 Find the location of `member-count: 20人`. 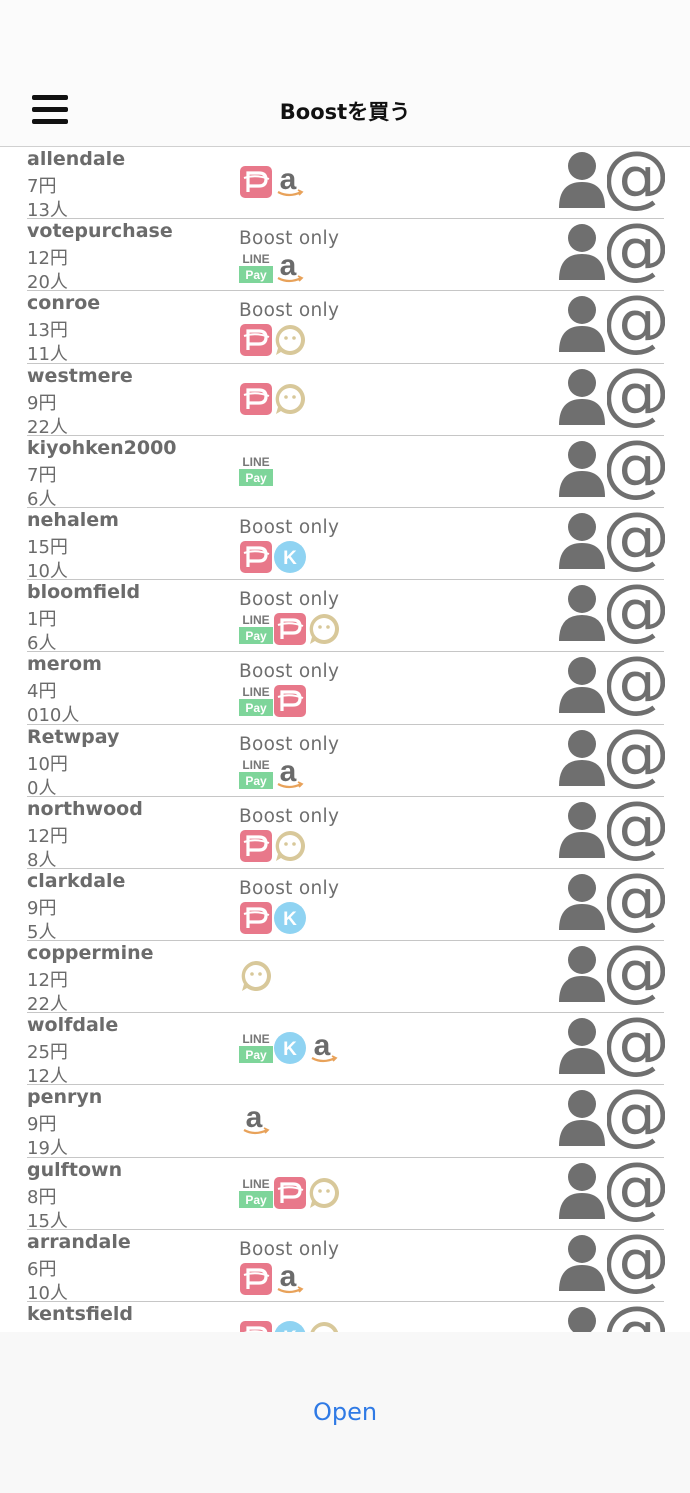

member-count: 20人 is located at coordinates (47, 283).